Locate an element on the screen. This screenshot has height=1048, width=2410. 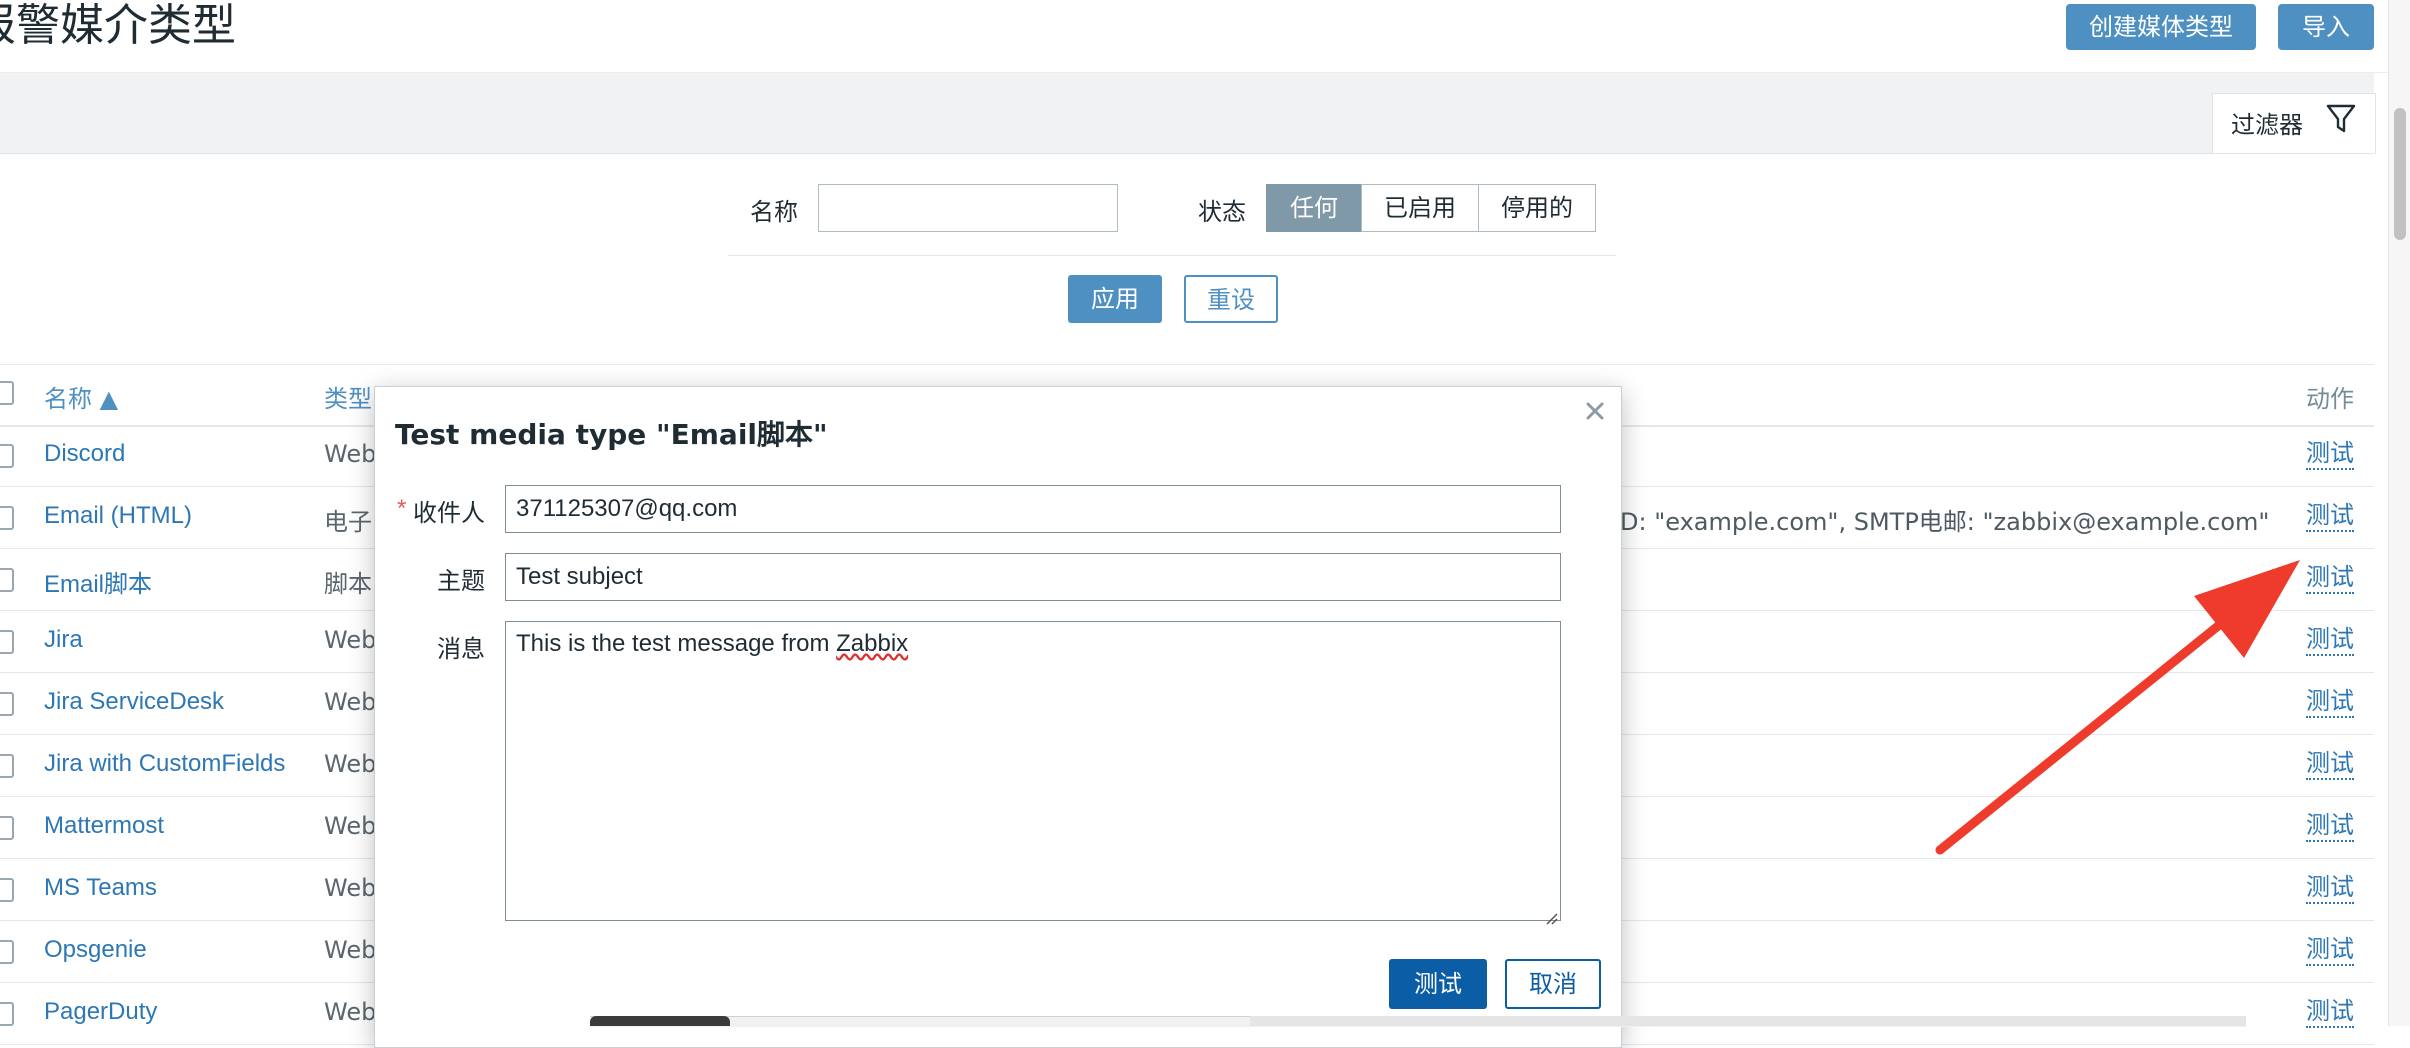
filter-divider is located at coordinates (1172, 255).